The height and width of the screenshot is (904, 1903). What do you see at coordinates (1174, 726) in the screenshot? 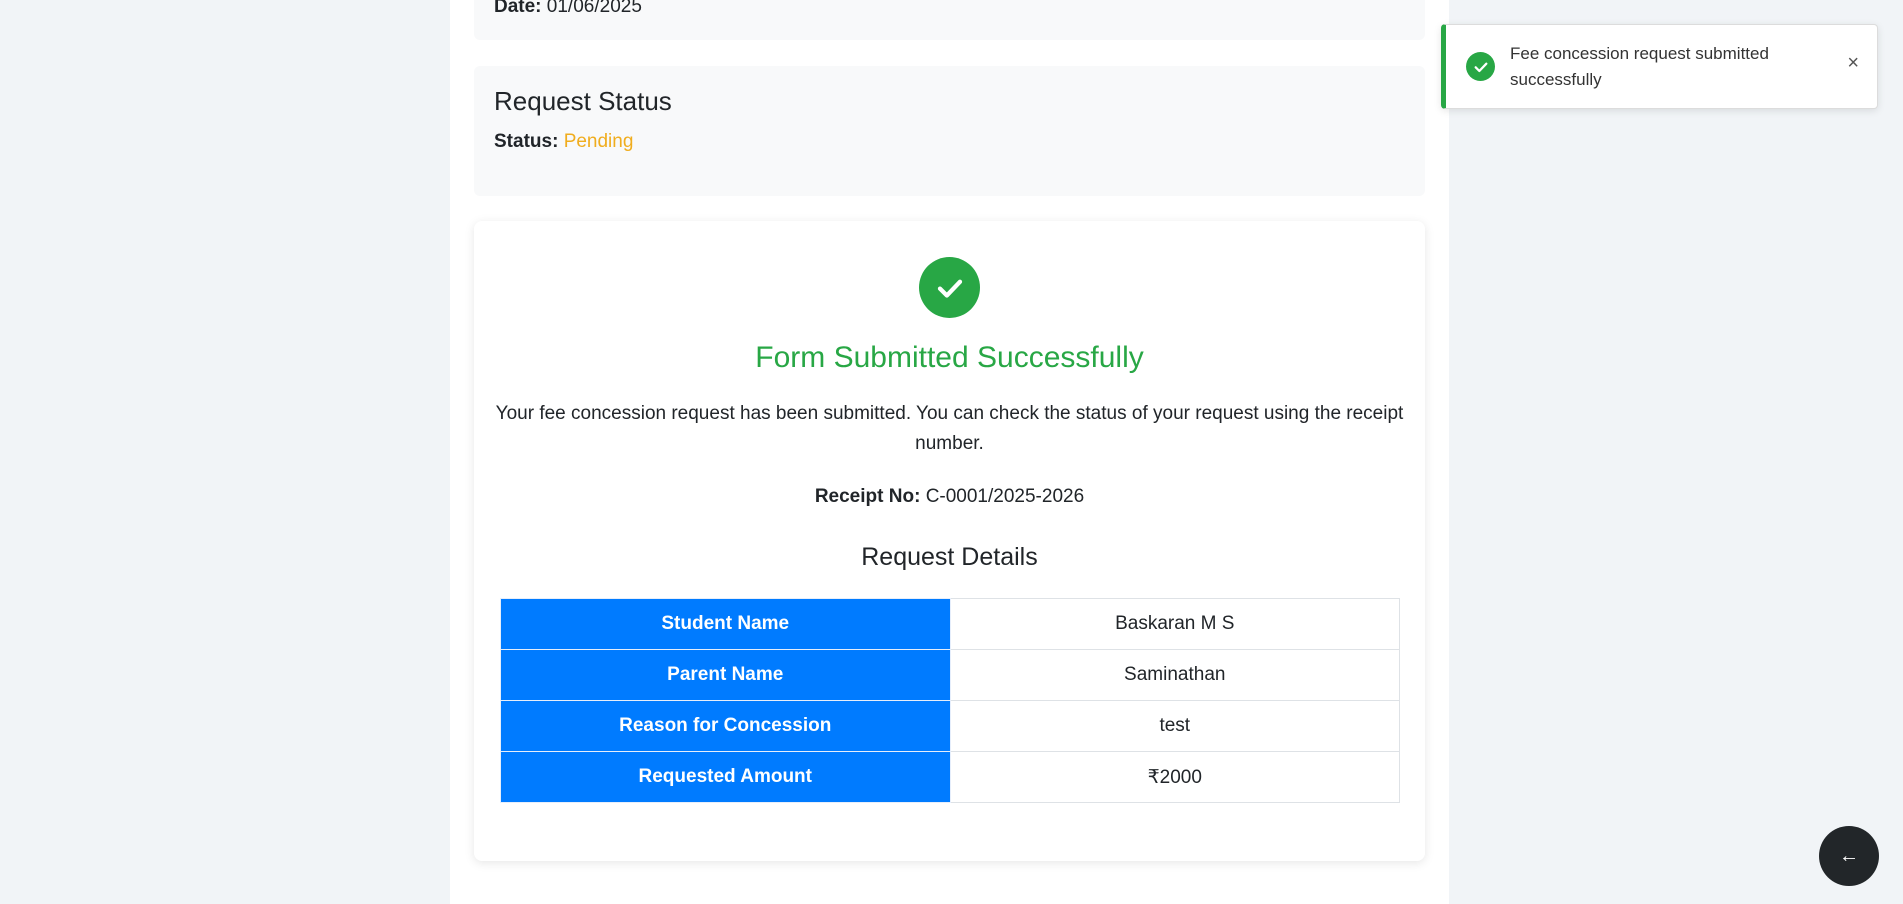
I see `row-value-reason: test` at bounding box center [1174, 726].